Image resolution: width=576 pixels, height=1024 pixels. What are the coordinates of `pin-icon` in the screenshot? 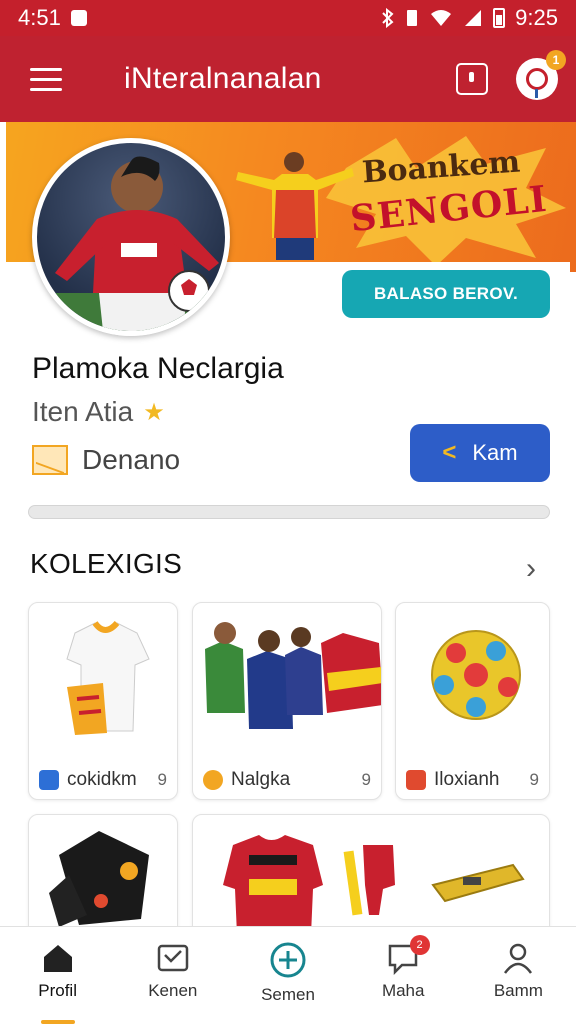 It's located at (537, 83).